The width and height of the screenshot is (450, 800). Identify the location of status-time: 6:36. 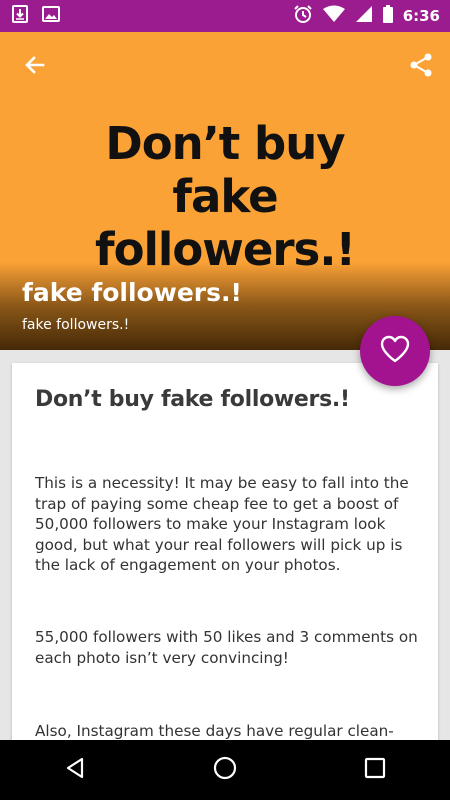
(421, 16).